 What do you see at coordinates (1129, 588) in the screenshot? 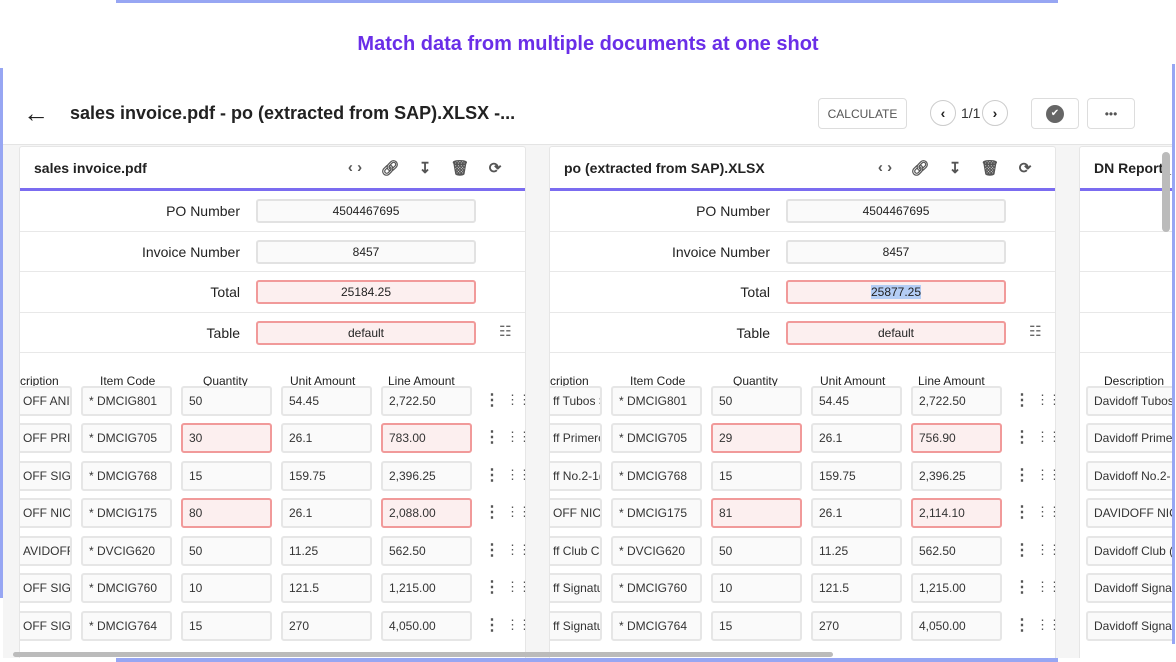
I see `cell-desc: Davidoff Signa` at bounding box center [1129, 588].